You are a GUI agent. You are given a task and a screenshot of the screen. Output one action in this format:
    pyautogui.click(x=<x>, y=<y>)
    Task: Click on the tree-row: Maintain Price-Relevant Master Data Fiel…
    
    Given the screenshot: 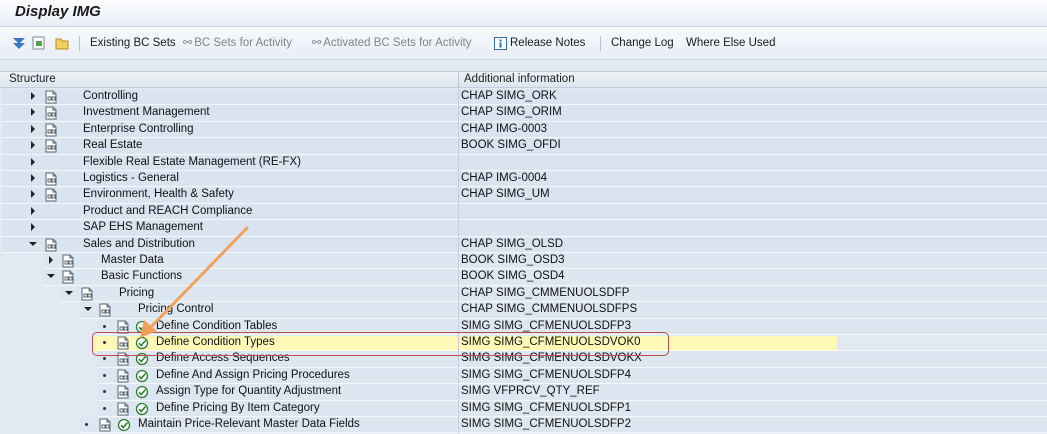 What is the action you would take?
    pyautogui.click(x=523, y=425)
    